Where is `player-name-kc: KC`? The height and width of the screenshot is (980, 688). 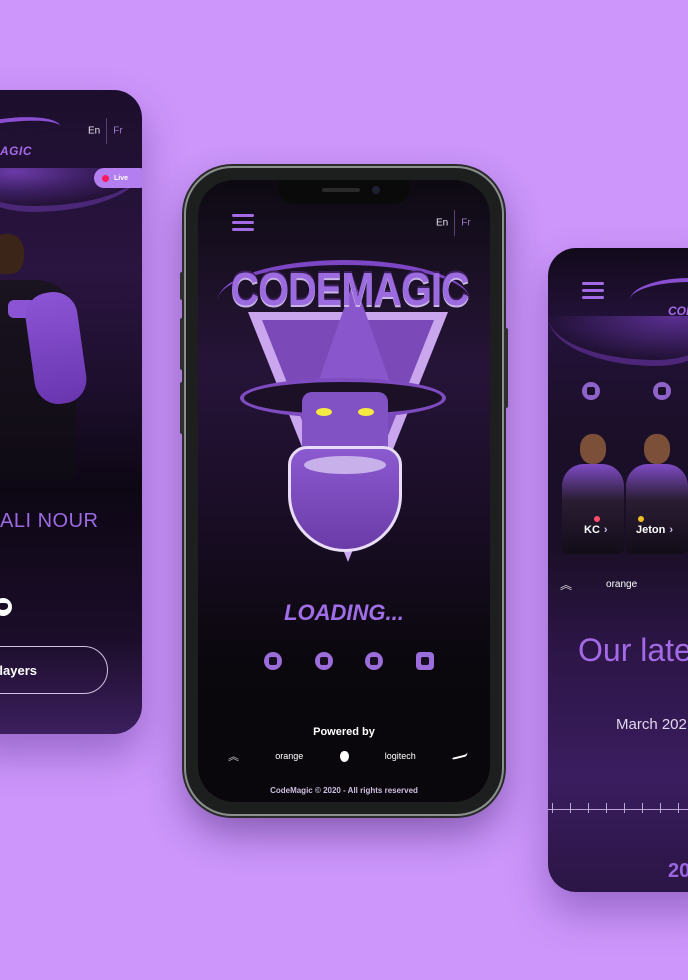
player-name-kc: KC is located at coordinates (592, 530).